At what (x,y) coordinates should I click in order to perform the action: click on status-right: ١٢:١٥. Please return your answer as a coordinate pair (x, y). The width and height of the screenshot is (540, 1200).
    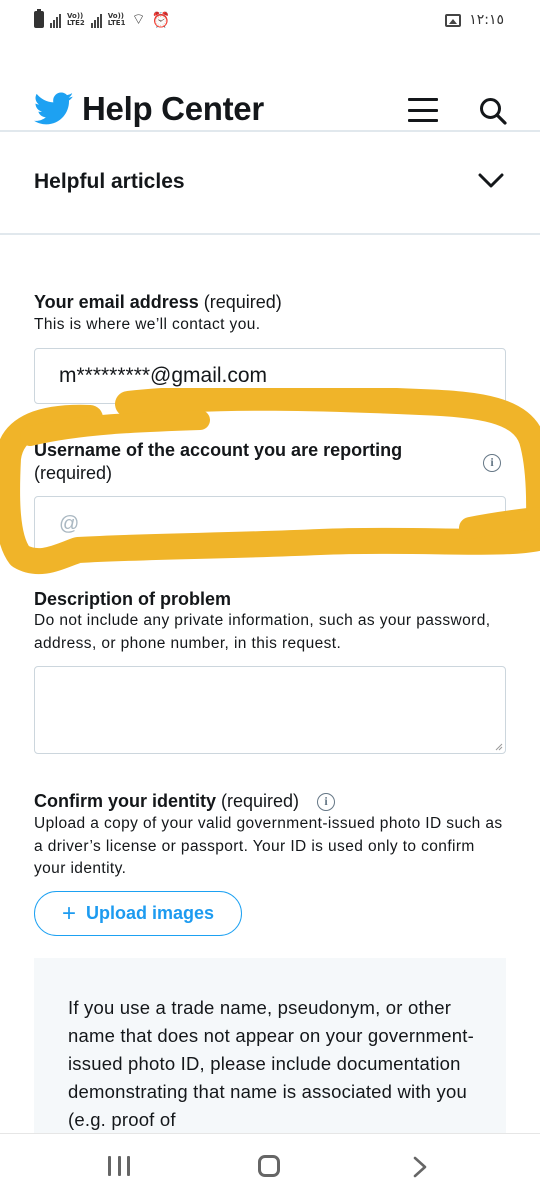
    Looking at the image, I should click on (474, 20).